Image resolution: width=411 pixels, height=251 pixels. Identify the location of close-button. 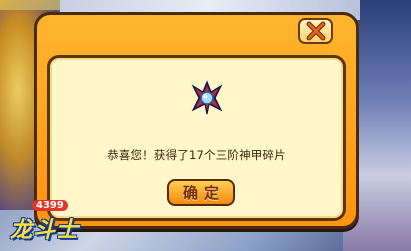
(315, 31).